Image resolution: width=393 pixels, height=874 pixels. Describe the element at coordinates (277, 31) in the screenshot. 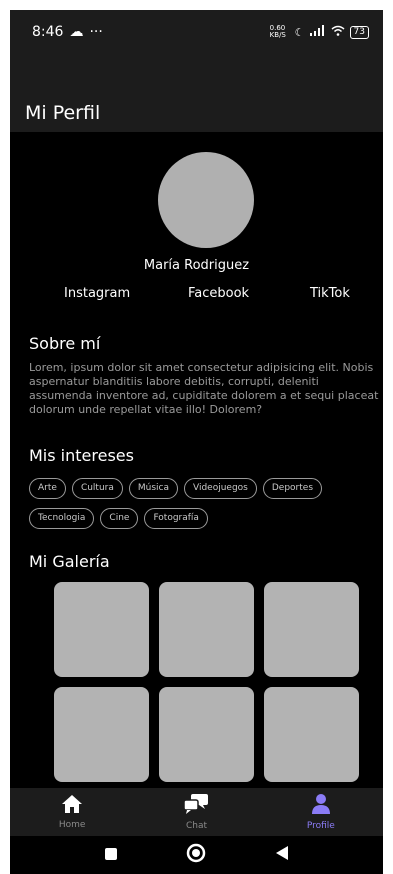

I see `network-speed: 0.60 KB/S` at that location.